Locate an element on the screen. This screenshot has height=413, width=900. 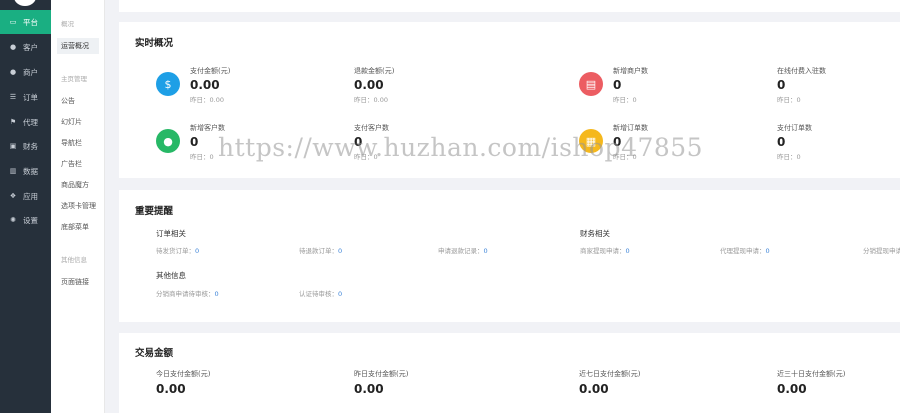
alert-finance-item: 代理提现申请：0 is located at coordinates (745, 250).